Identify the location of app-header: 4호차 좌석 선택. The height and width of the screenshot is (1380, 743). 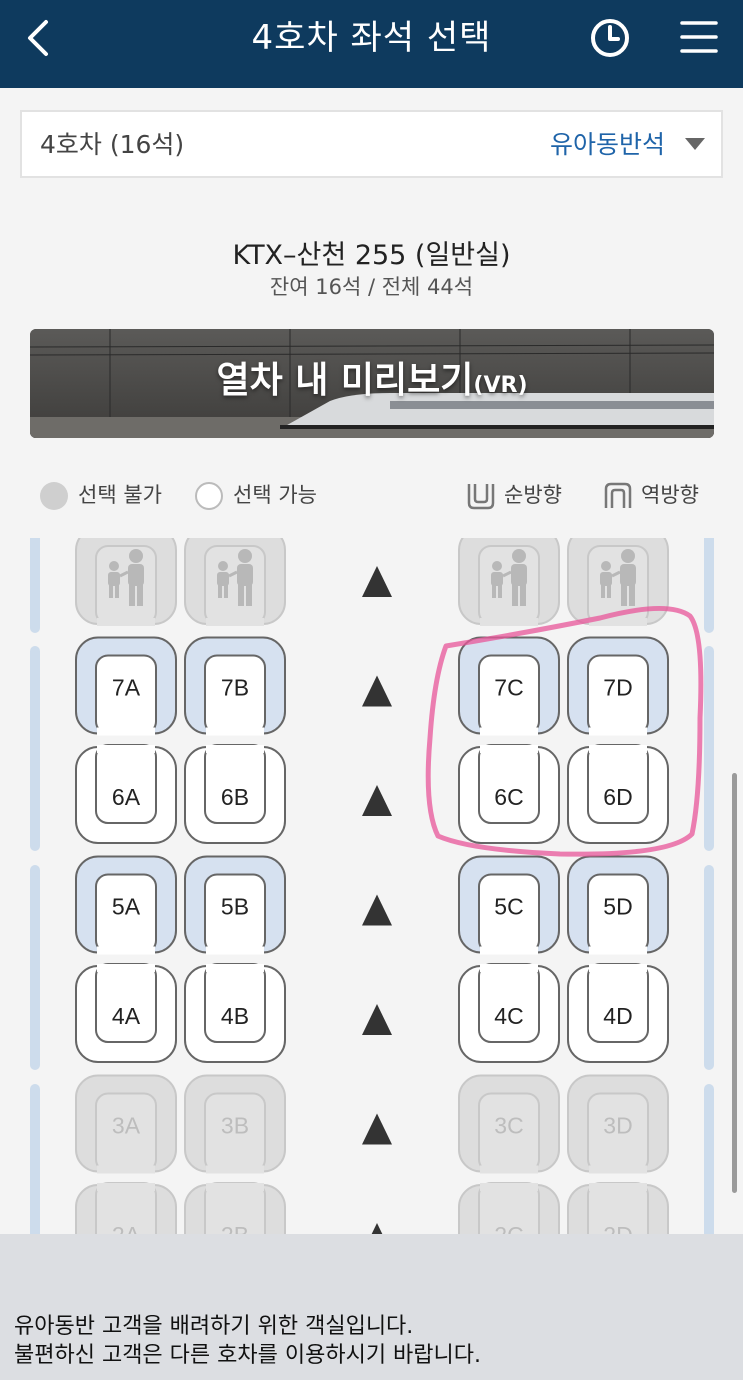
(371, 44).